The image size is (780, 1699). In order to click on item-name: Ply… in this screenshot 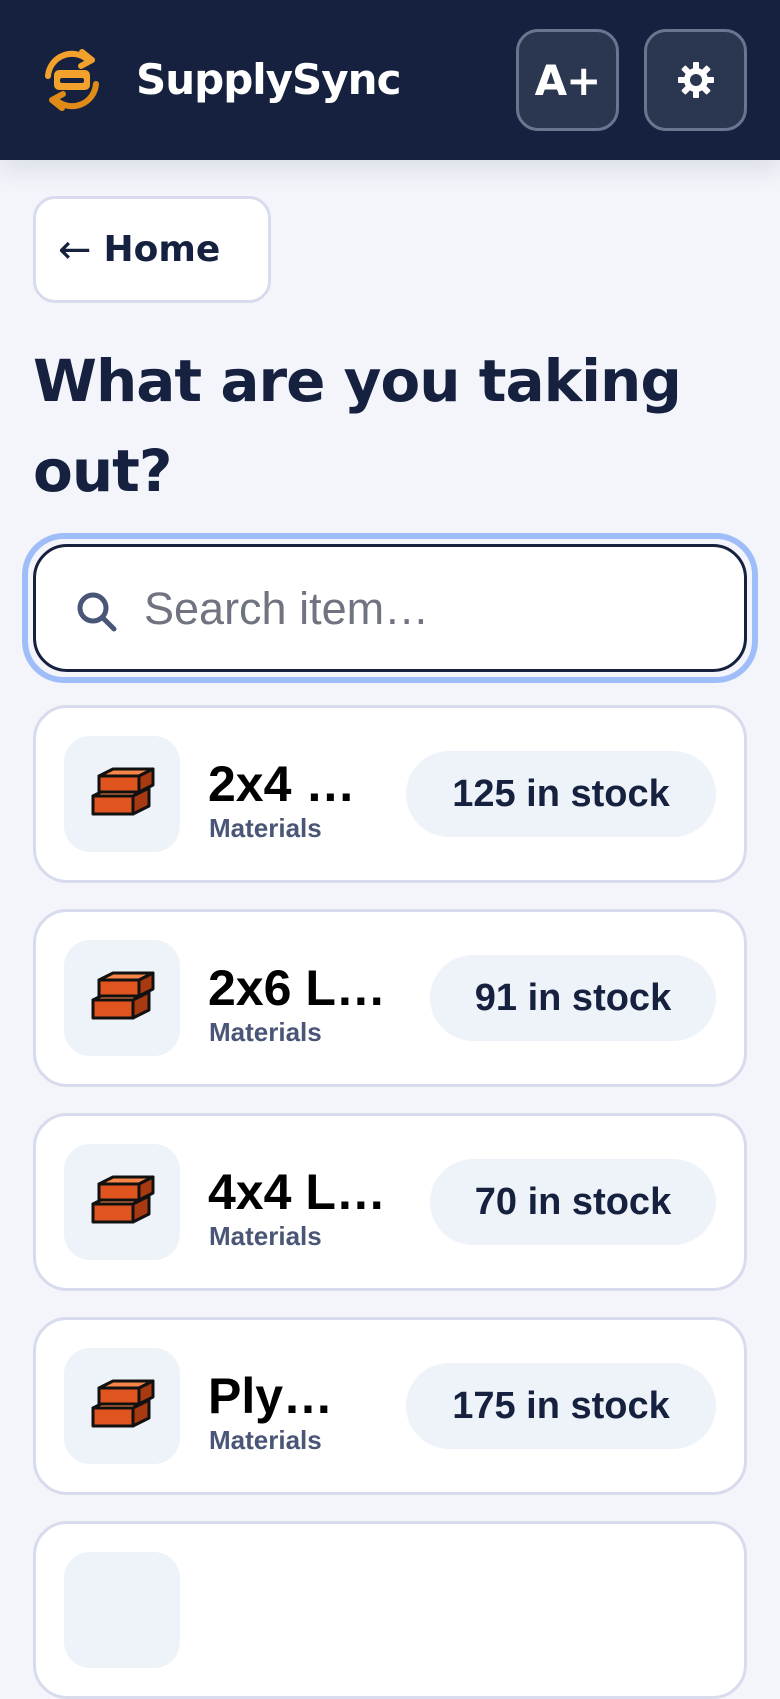, I will do `click(271, 1396)`.